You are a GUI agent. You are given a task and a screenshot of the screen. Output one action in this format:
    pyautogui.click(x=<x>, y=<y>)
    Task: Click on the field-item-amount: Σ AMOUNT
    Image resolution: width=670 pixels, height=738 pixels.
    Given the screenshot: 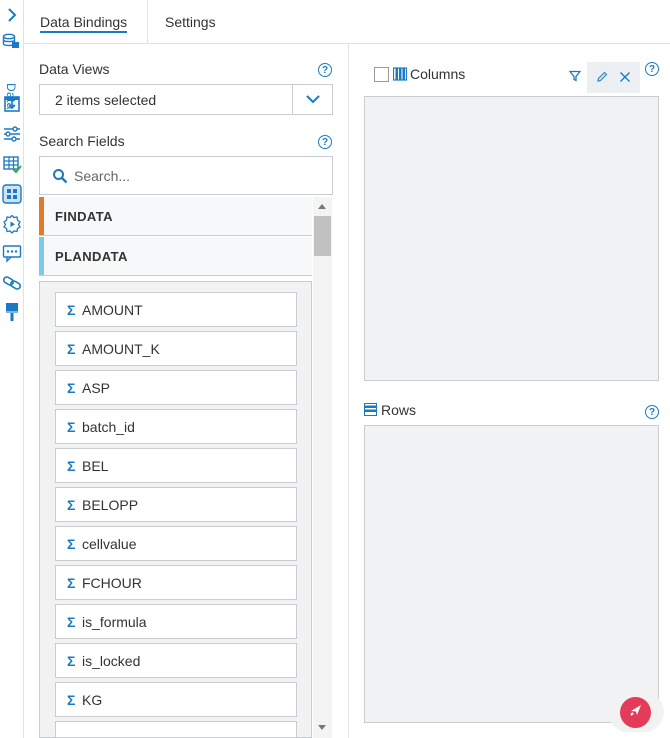 What is the action you would take?
    pyautogui.click(x=176, y=309)
    